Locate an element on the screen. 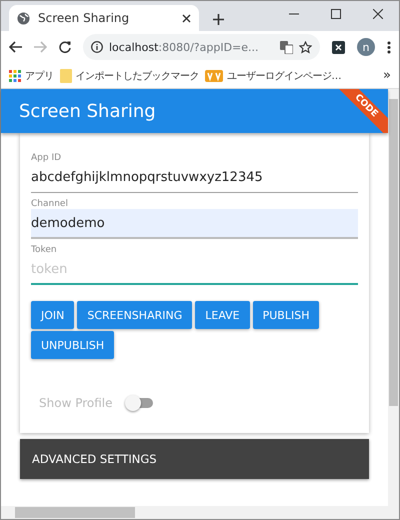 The height and width of the screenshot is (520, 400). action-button: JOIN is located at coordinates (52, 315).